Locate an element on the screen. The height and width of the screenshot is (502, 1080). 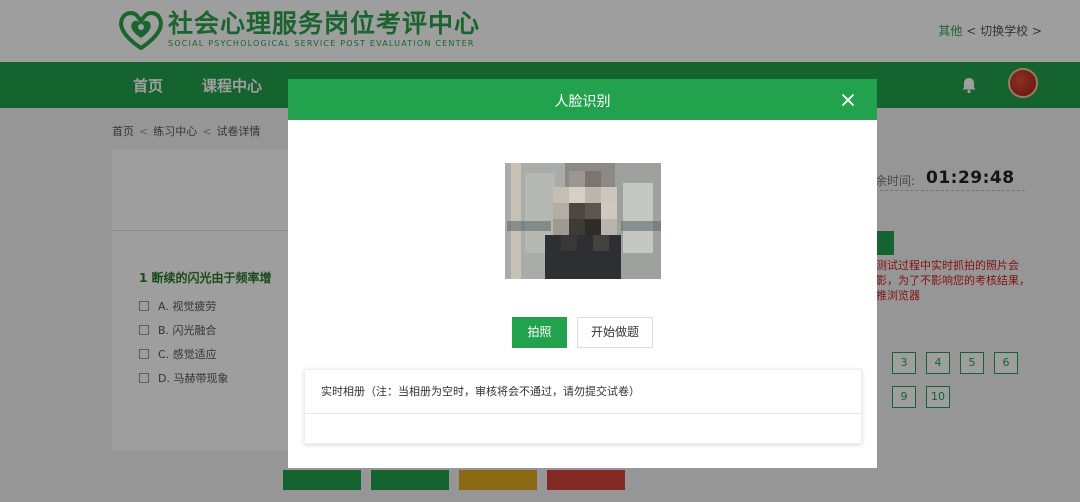
camera-frame-image is located at coordinates (583, 221).